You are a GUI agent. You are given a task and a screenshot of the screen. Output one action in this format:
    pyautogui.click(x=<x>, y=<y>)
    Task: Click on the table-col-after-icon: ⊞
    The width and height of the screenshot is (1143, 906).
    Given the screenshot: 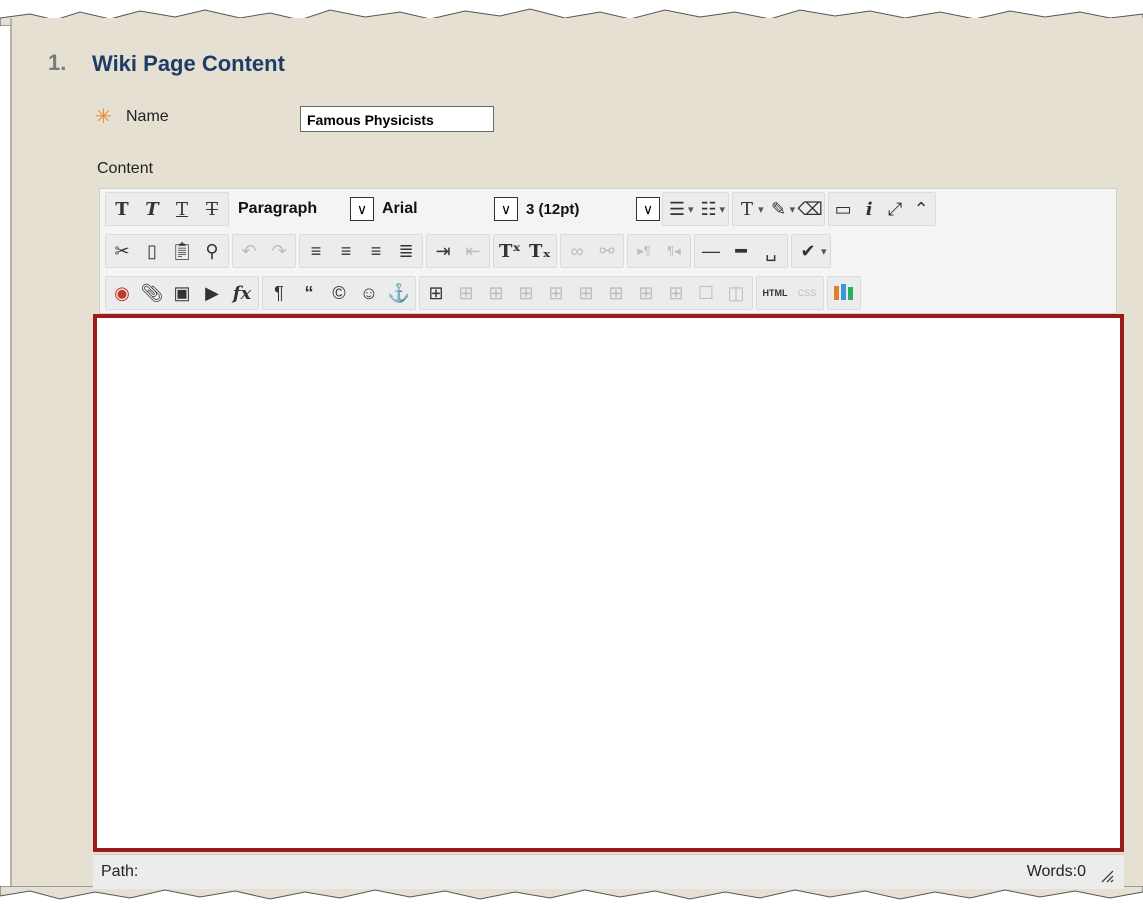 What is the action you would take?
    pyautogui.click(x=586, y=293)
    